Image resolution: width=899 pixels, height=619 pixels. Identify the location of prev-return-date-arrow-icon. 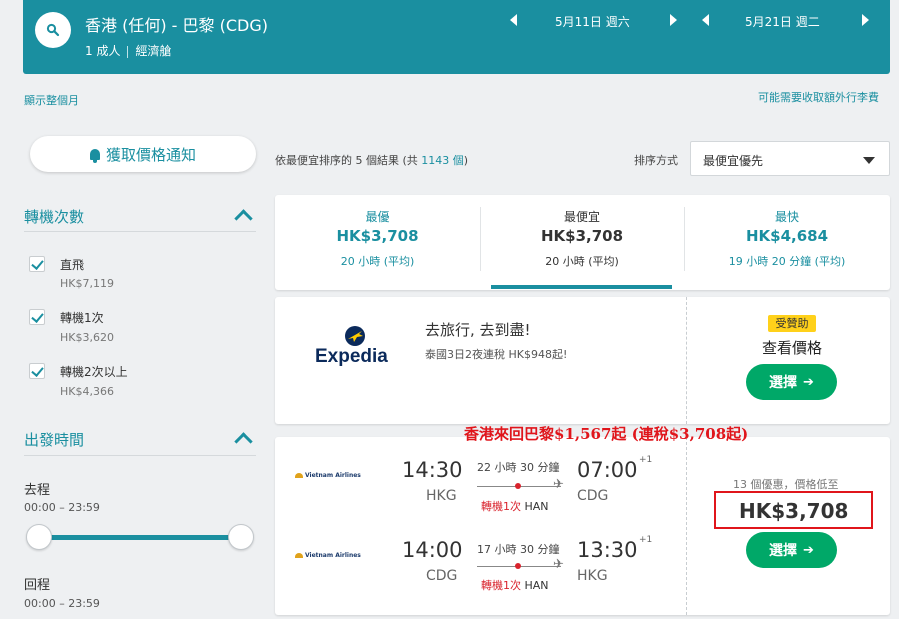
(705, 20).